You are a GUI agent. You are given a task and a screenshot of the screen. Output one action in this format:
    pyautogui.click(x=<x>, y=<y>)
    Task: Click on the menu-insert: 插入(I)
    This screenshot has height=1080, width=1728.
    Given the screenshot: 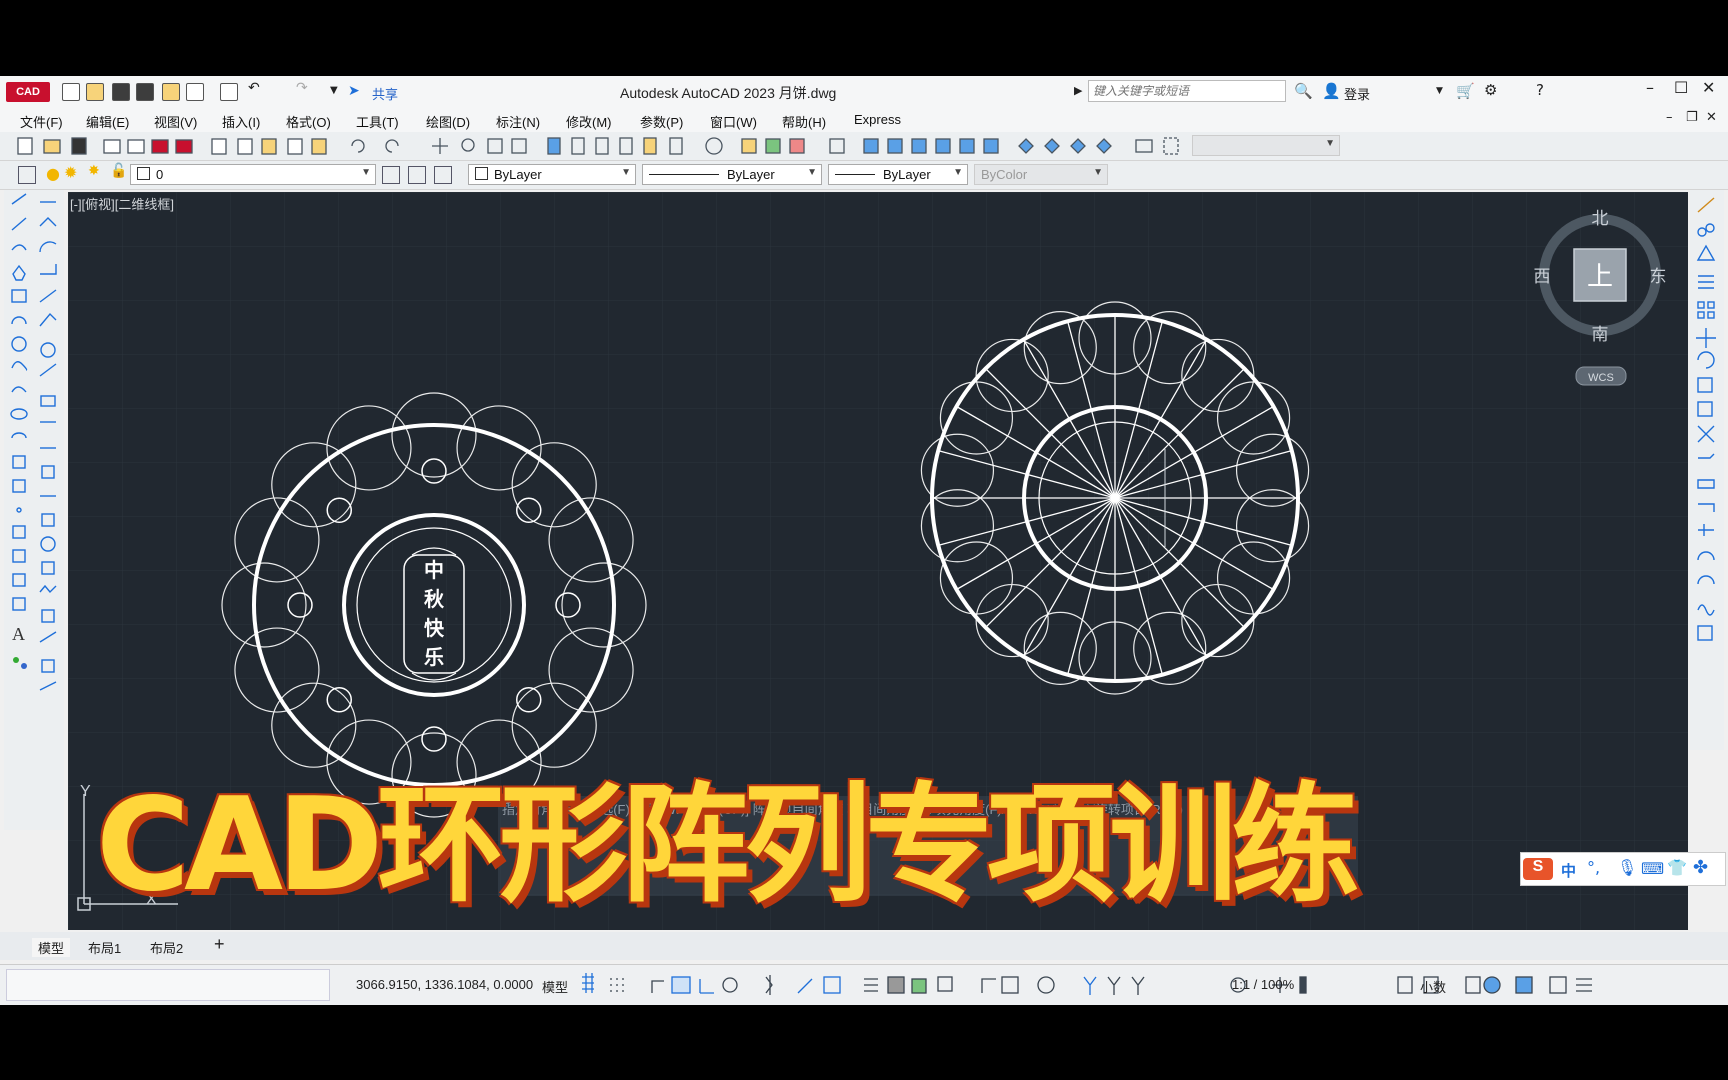 What is the action you would take?
    pyautogui.click(x=241, y=121)
    